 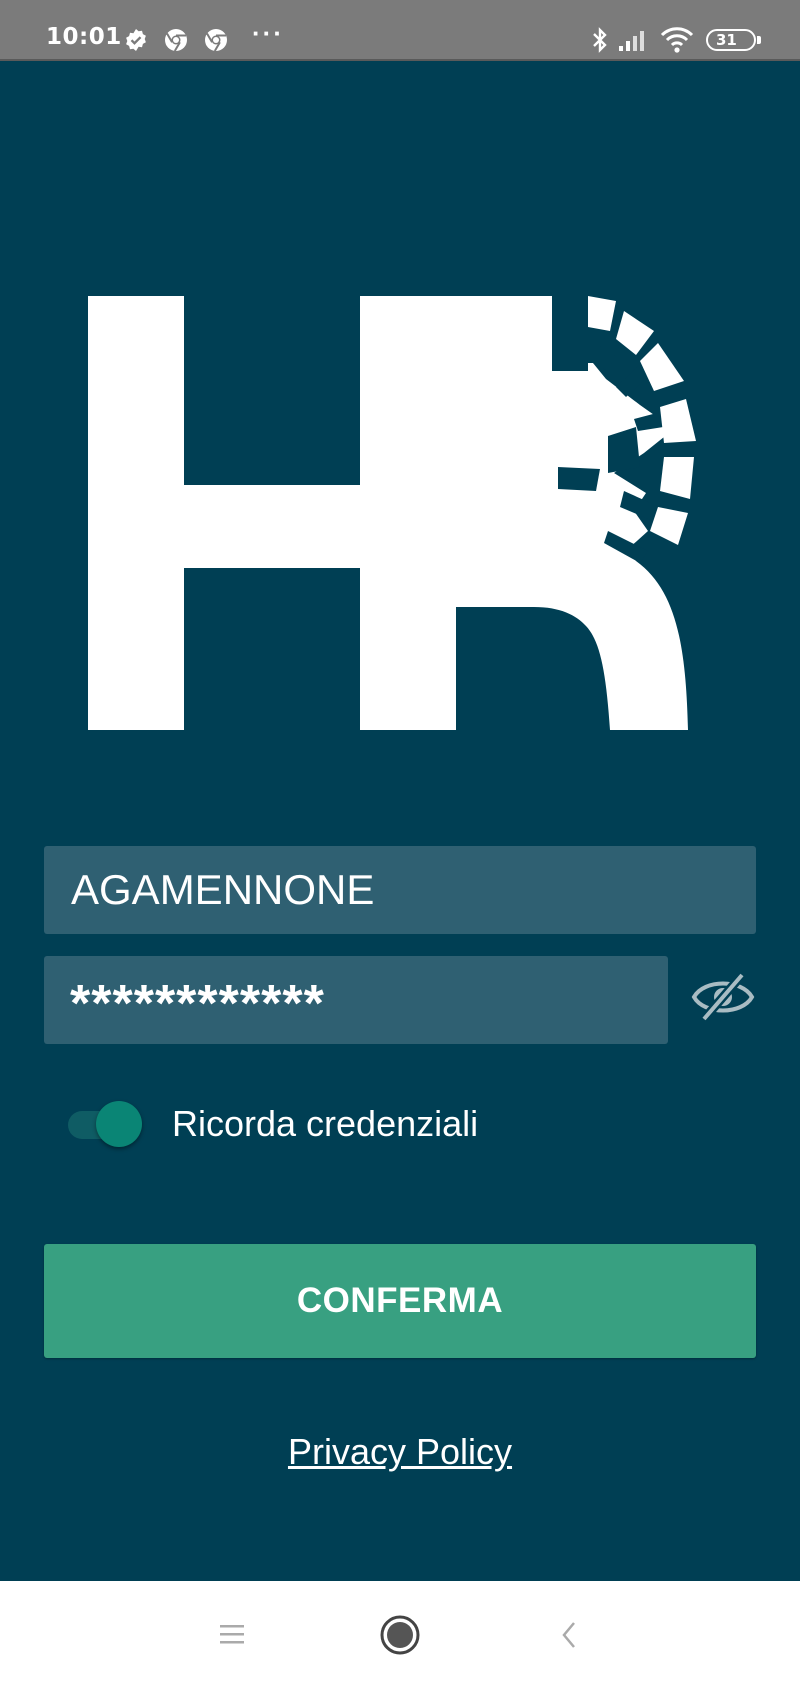 What do you see at coordinates (600, 40) in the screenshot?
I see `bluetooth-icon` at bounding box center [600, 40].